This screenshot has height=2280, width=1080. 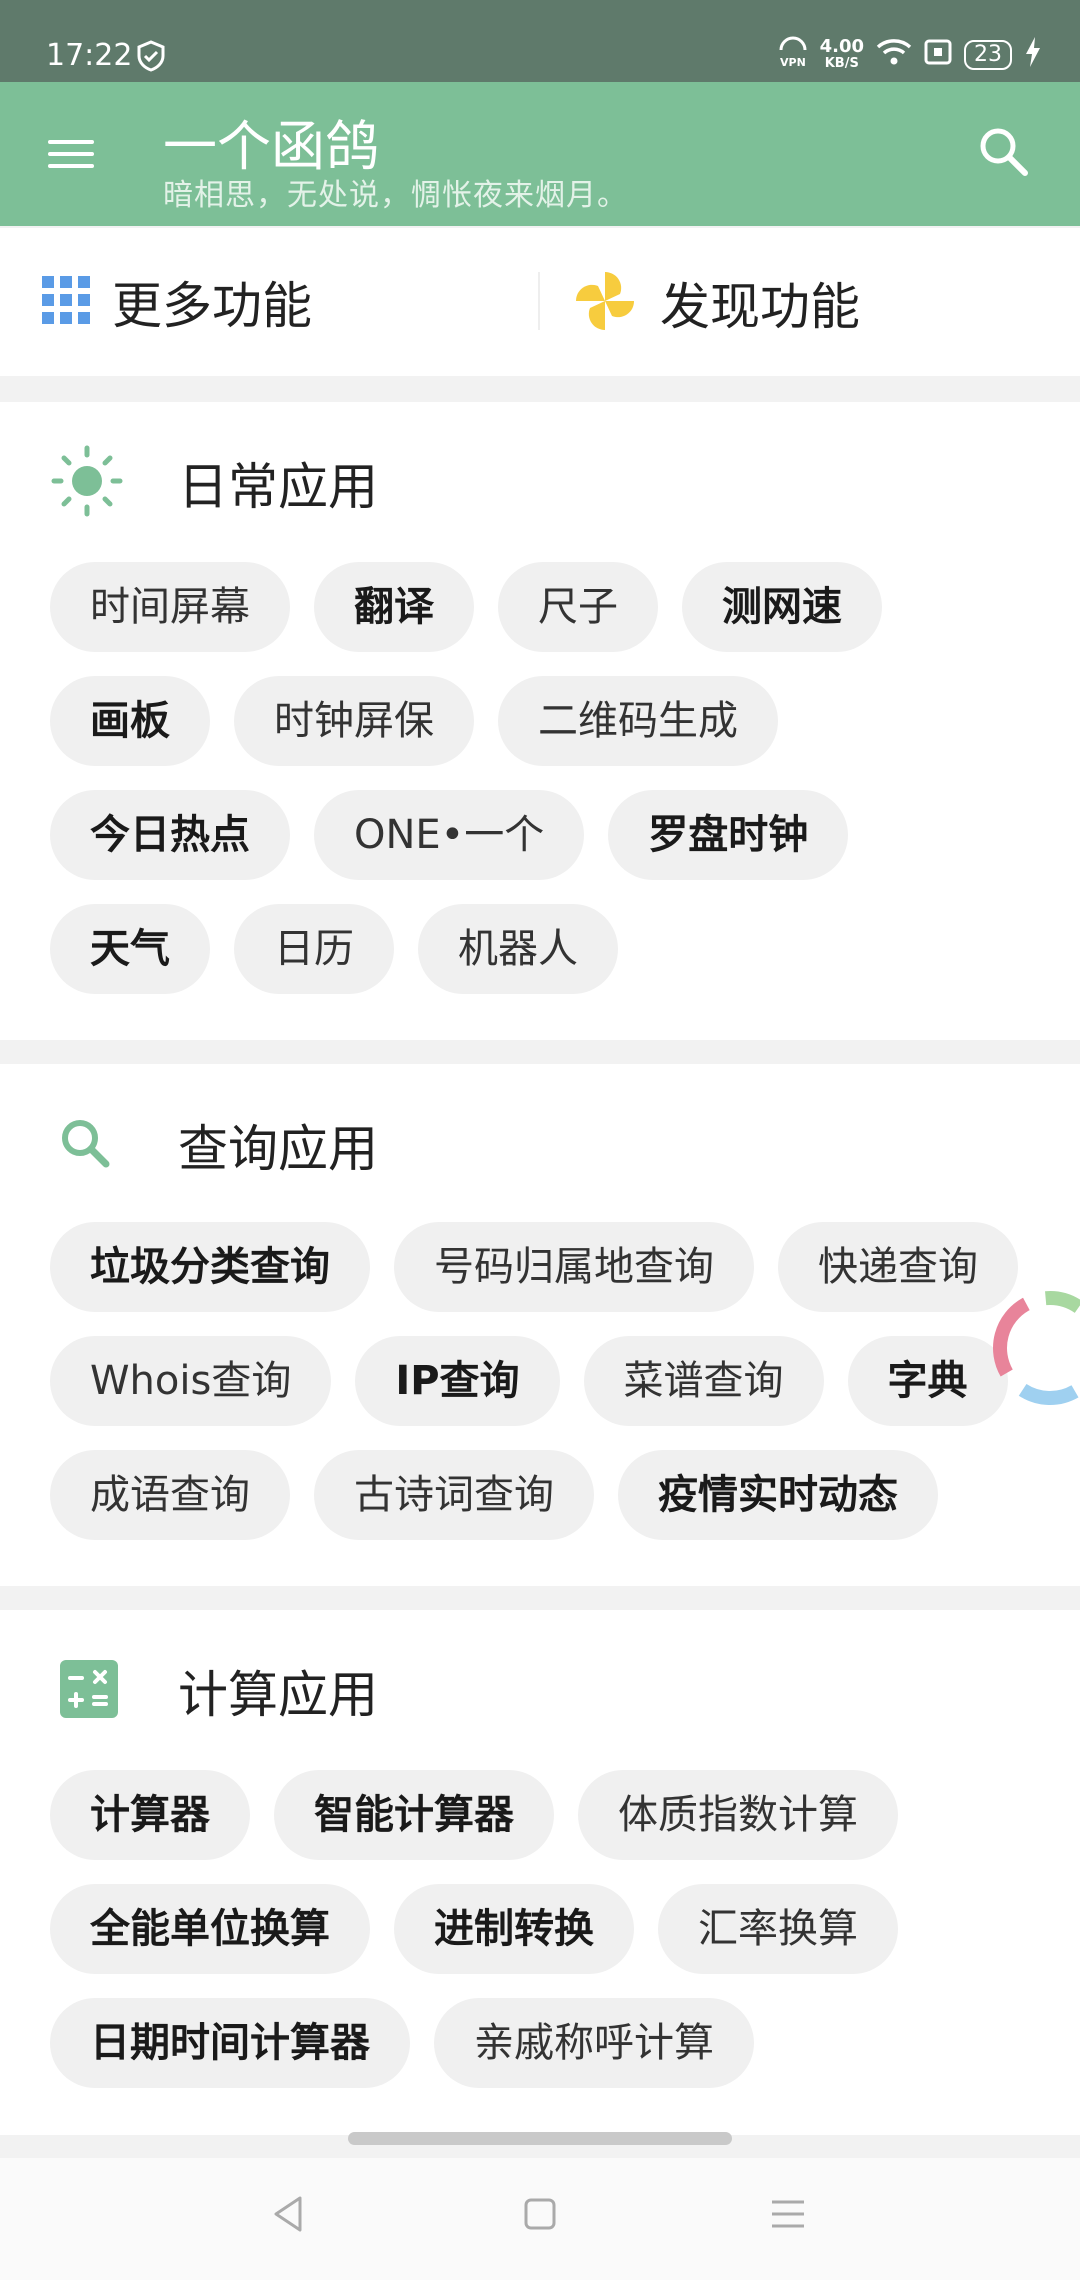 What do you see at coordinates (457, 1381) in the screenshot?
I see `app-chip: IP查询` at bounding box center [457, 1381].